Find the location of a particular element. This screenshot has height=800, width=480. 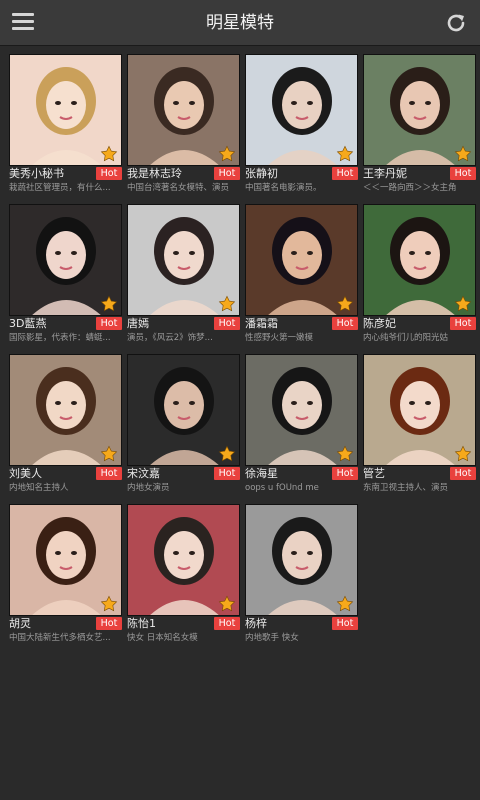

celebrity-card: 刘美人 Hot 内地知名主持人 is located at coordinates (65, 425).